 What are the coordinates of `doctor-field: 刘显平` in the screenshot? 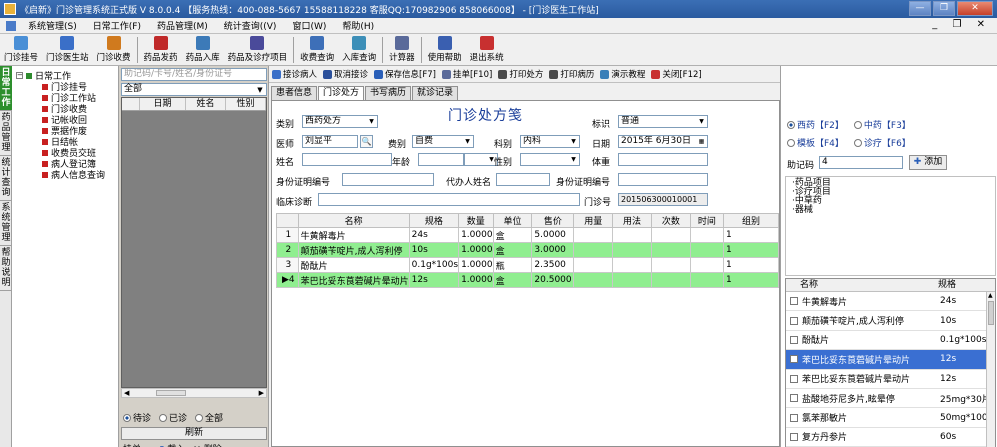 It's located at (330, 141).